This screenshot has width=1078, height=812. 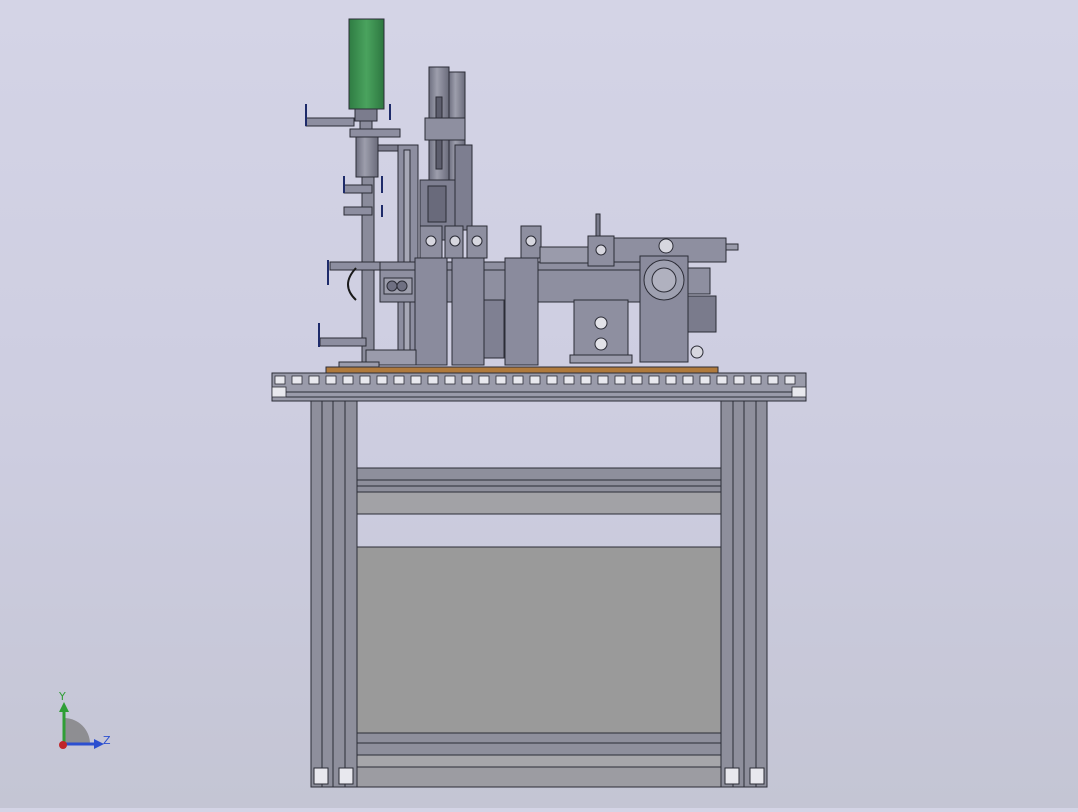 What do you see at coordinates (107, 740) in the screenshot?
I see `triad-z-label: Z` at bounding box center [107, 740].